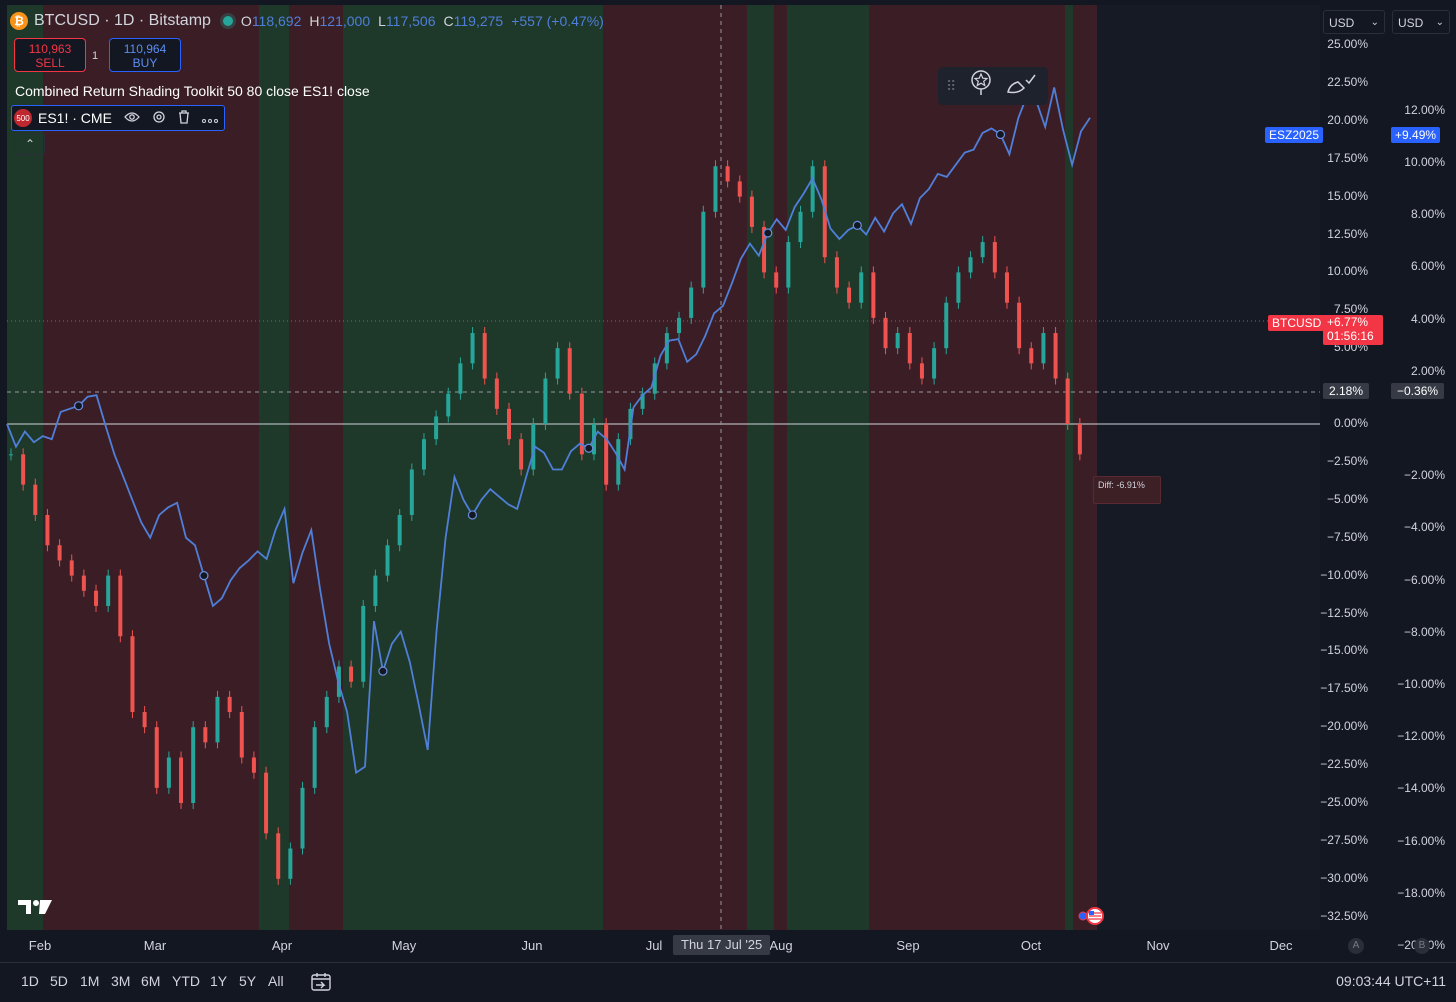 This screenshot has width=1456, height=1002. Describe the element at coordinates (1421, 788) in the screenshot. I see `right-axis-tick: −14.00%` at that location.